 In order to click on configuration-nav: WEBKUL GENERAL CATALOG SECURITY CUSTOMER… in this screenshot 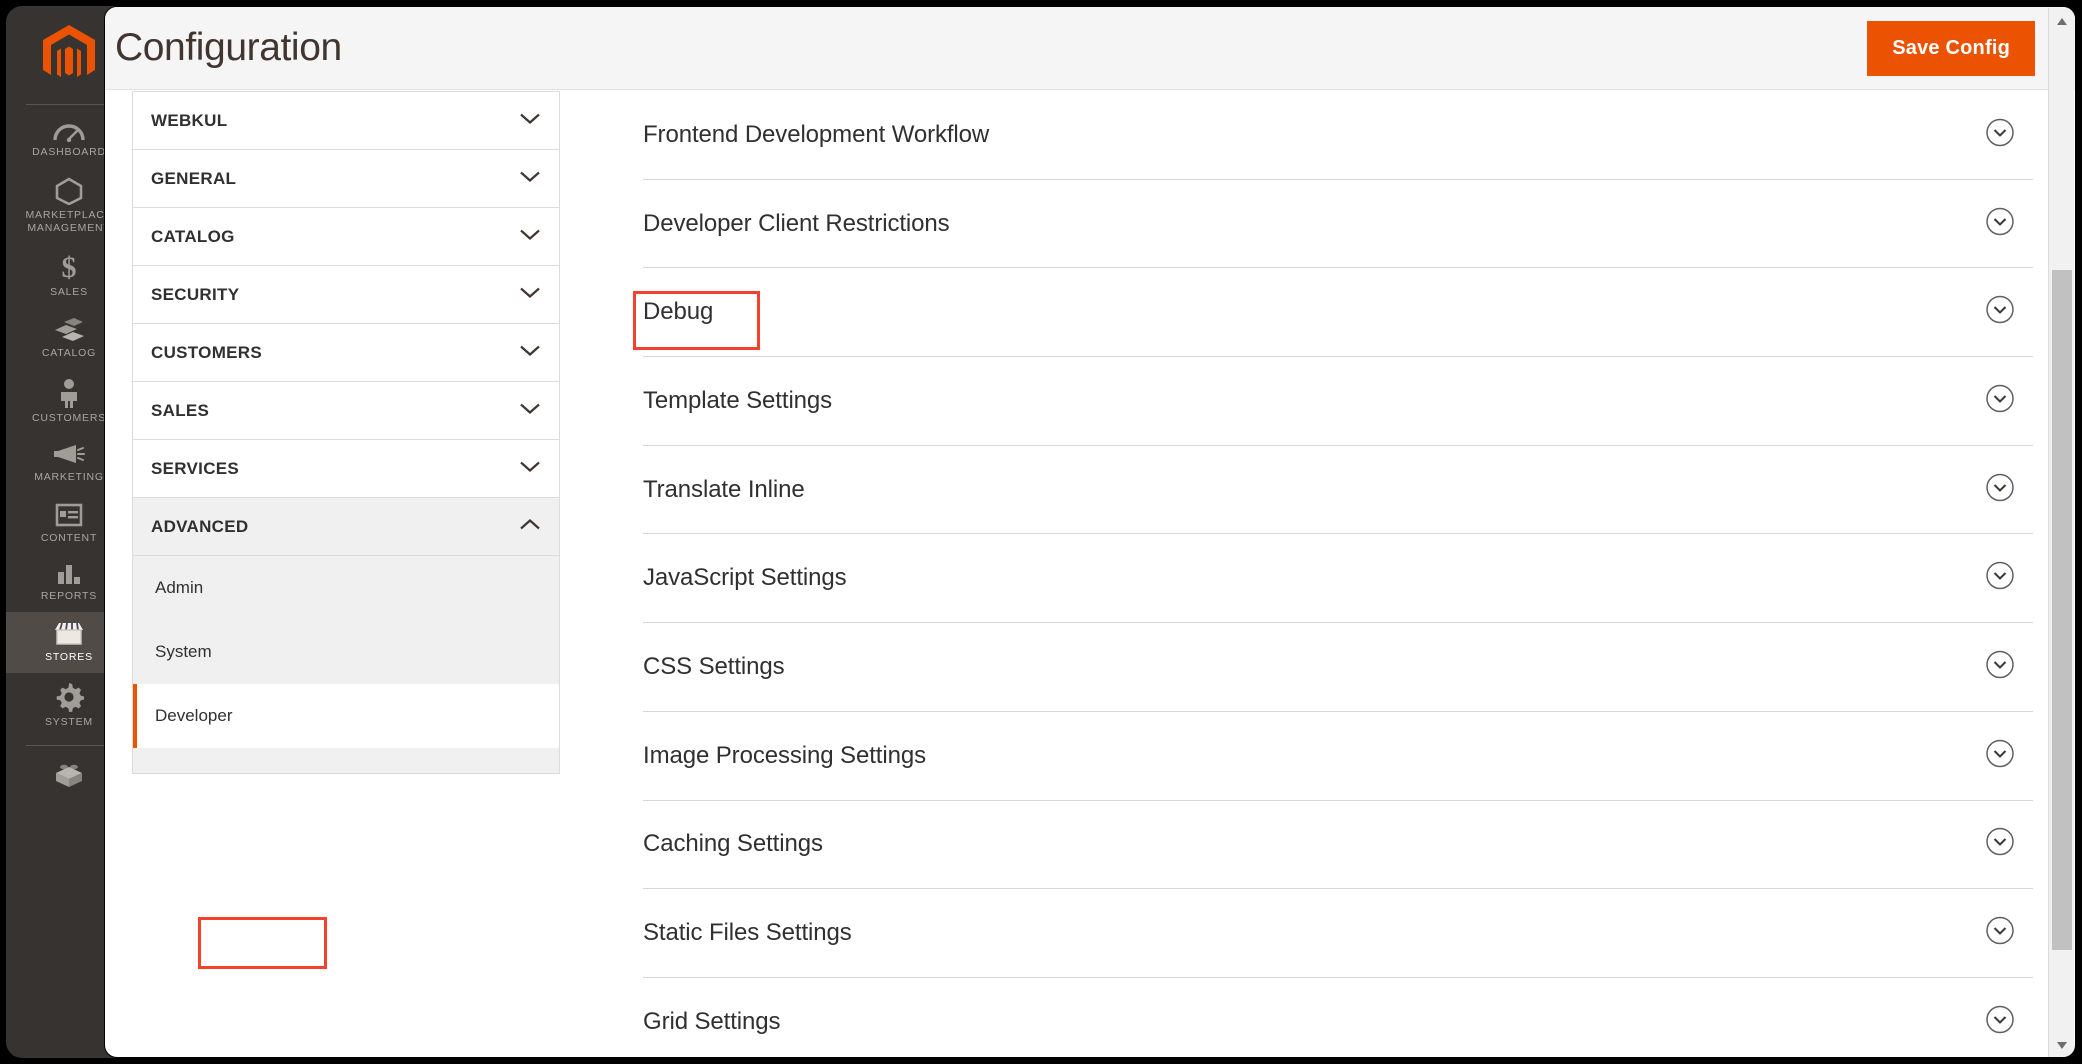, I will do `click(346, 432)`.